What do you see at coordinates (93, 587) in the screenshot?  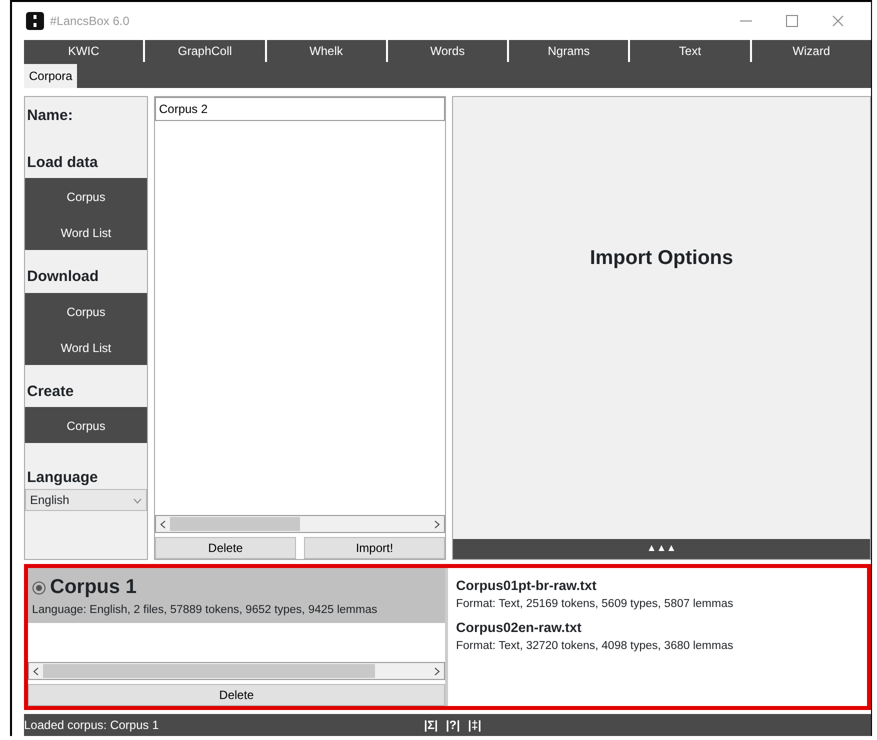 I see `corpus-name: Corpus 1` at bounding box center [93, 587].